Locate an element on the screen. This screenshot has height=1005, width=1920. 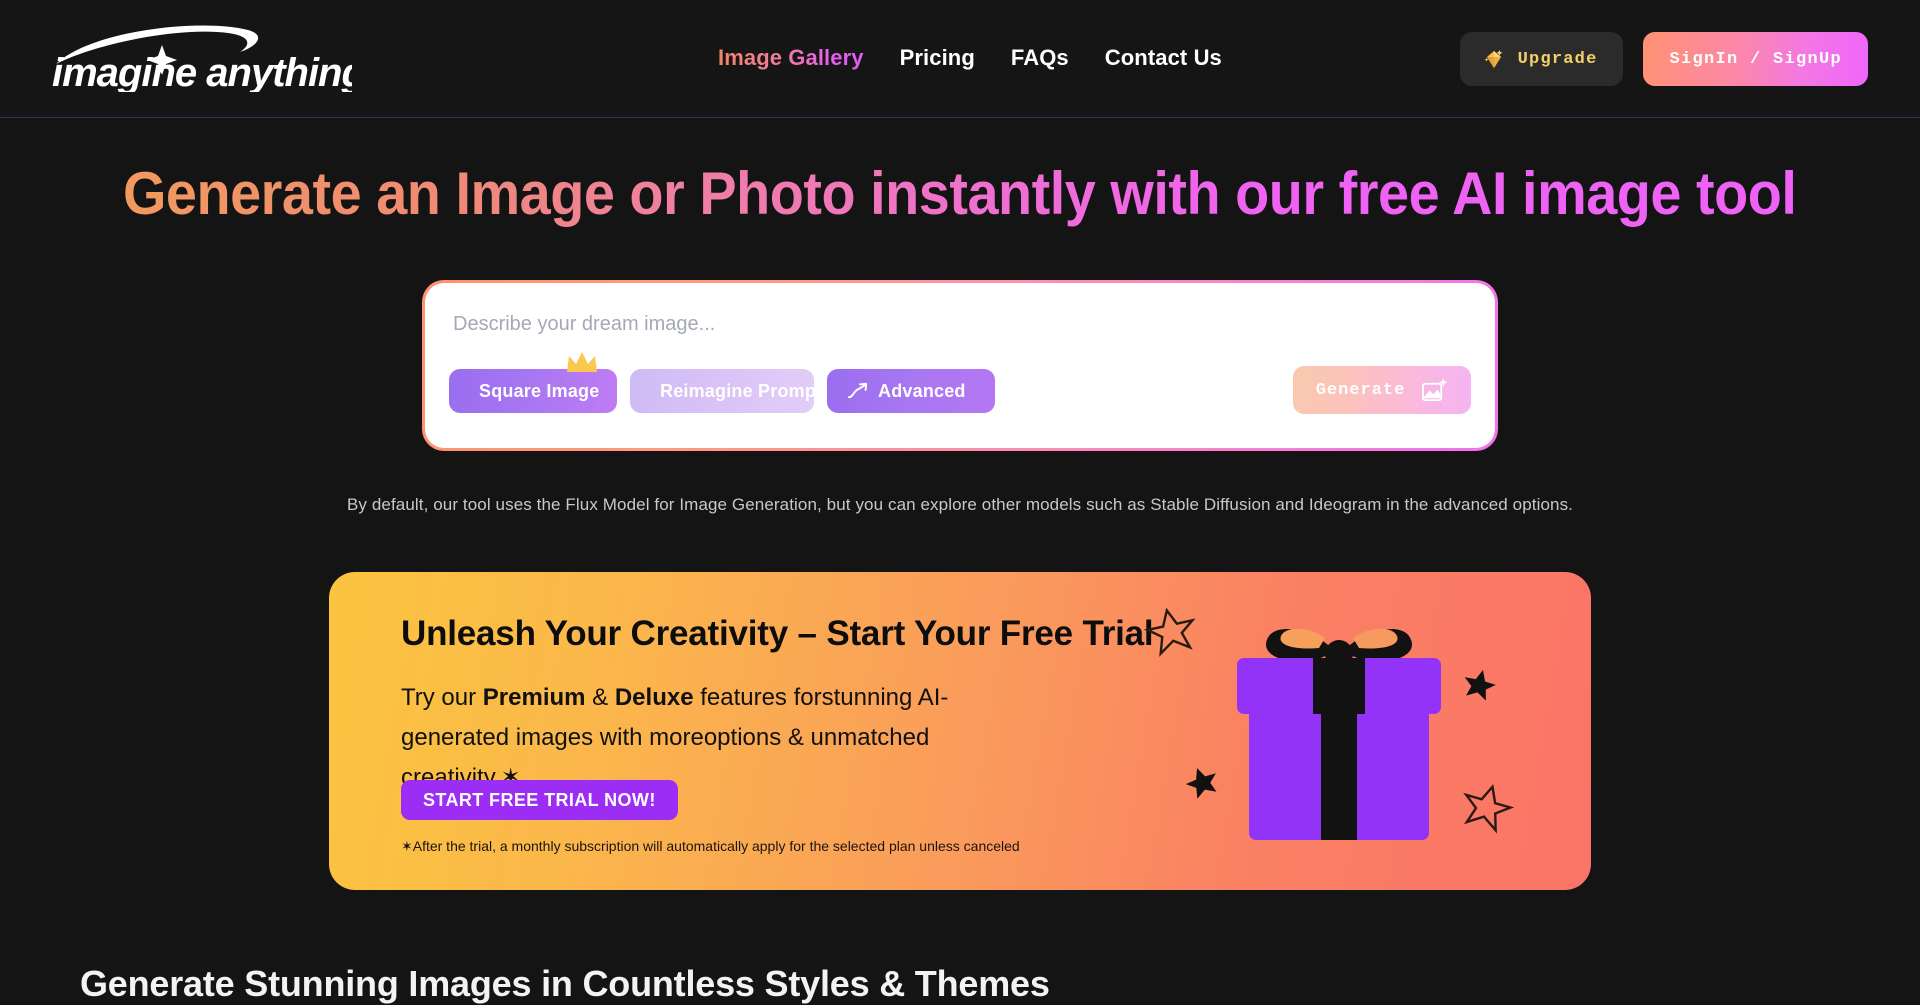
brand-logo: imagine anything is located at coordinates (202, 57).